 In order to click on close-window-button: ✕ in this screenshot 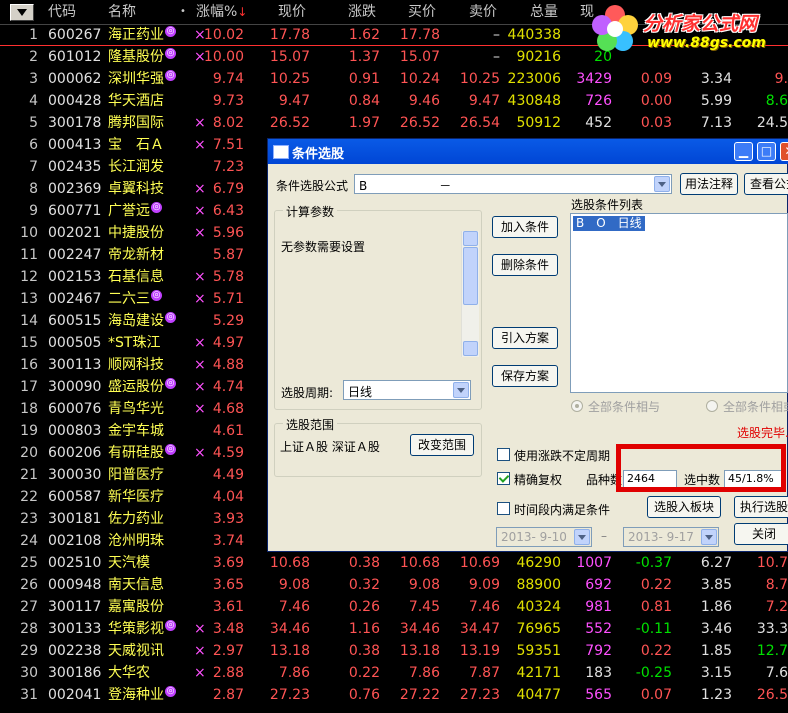, I will do `click(784, 151)`.